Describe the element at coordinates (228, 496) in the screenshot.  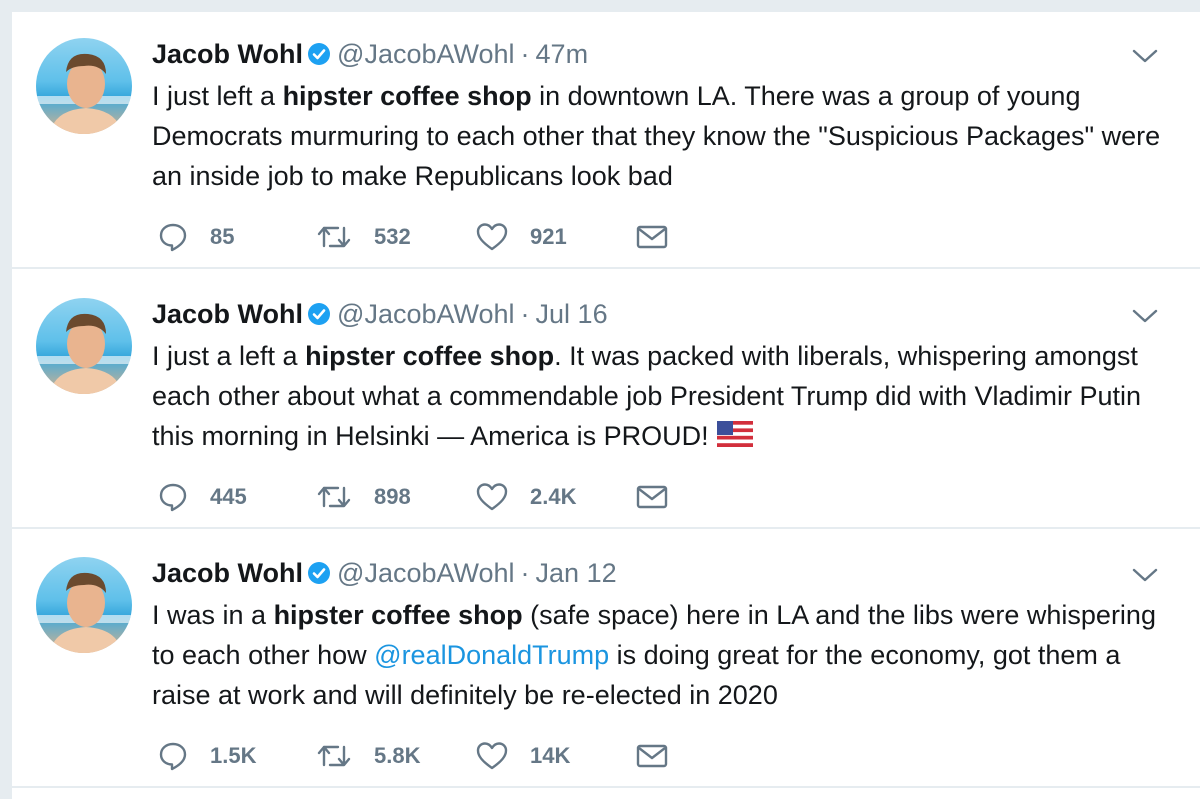
I see `reply-count: 445` at that location.